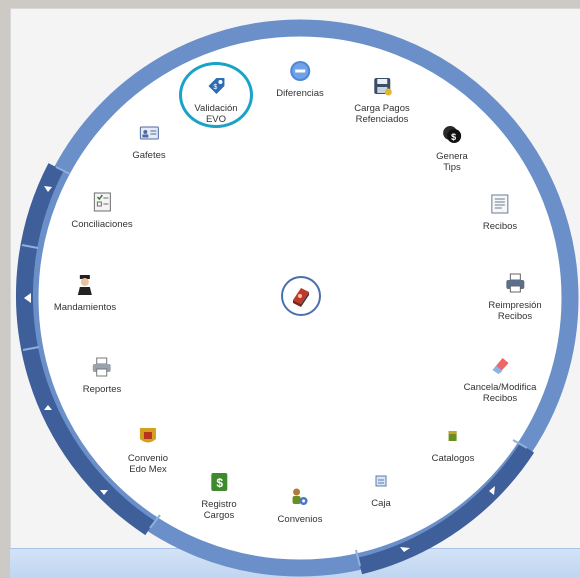 This screenshot has width=580, height=578. I want to click on document-list-icon, so click(500, 204).